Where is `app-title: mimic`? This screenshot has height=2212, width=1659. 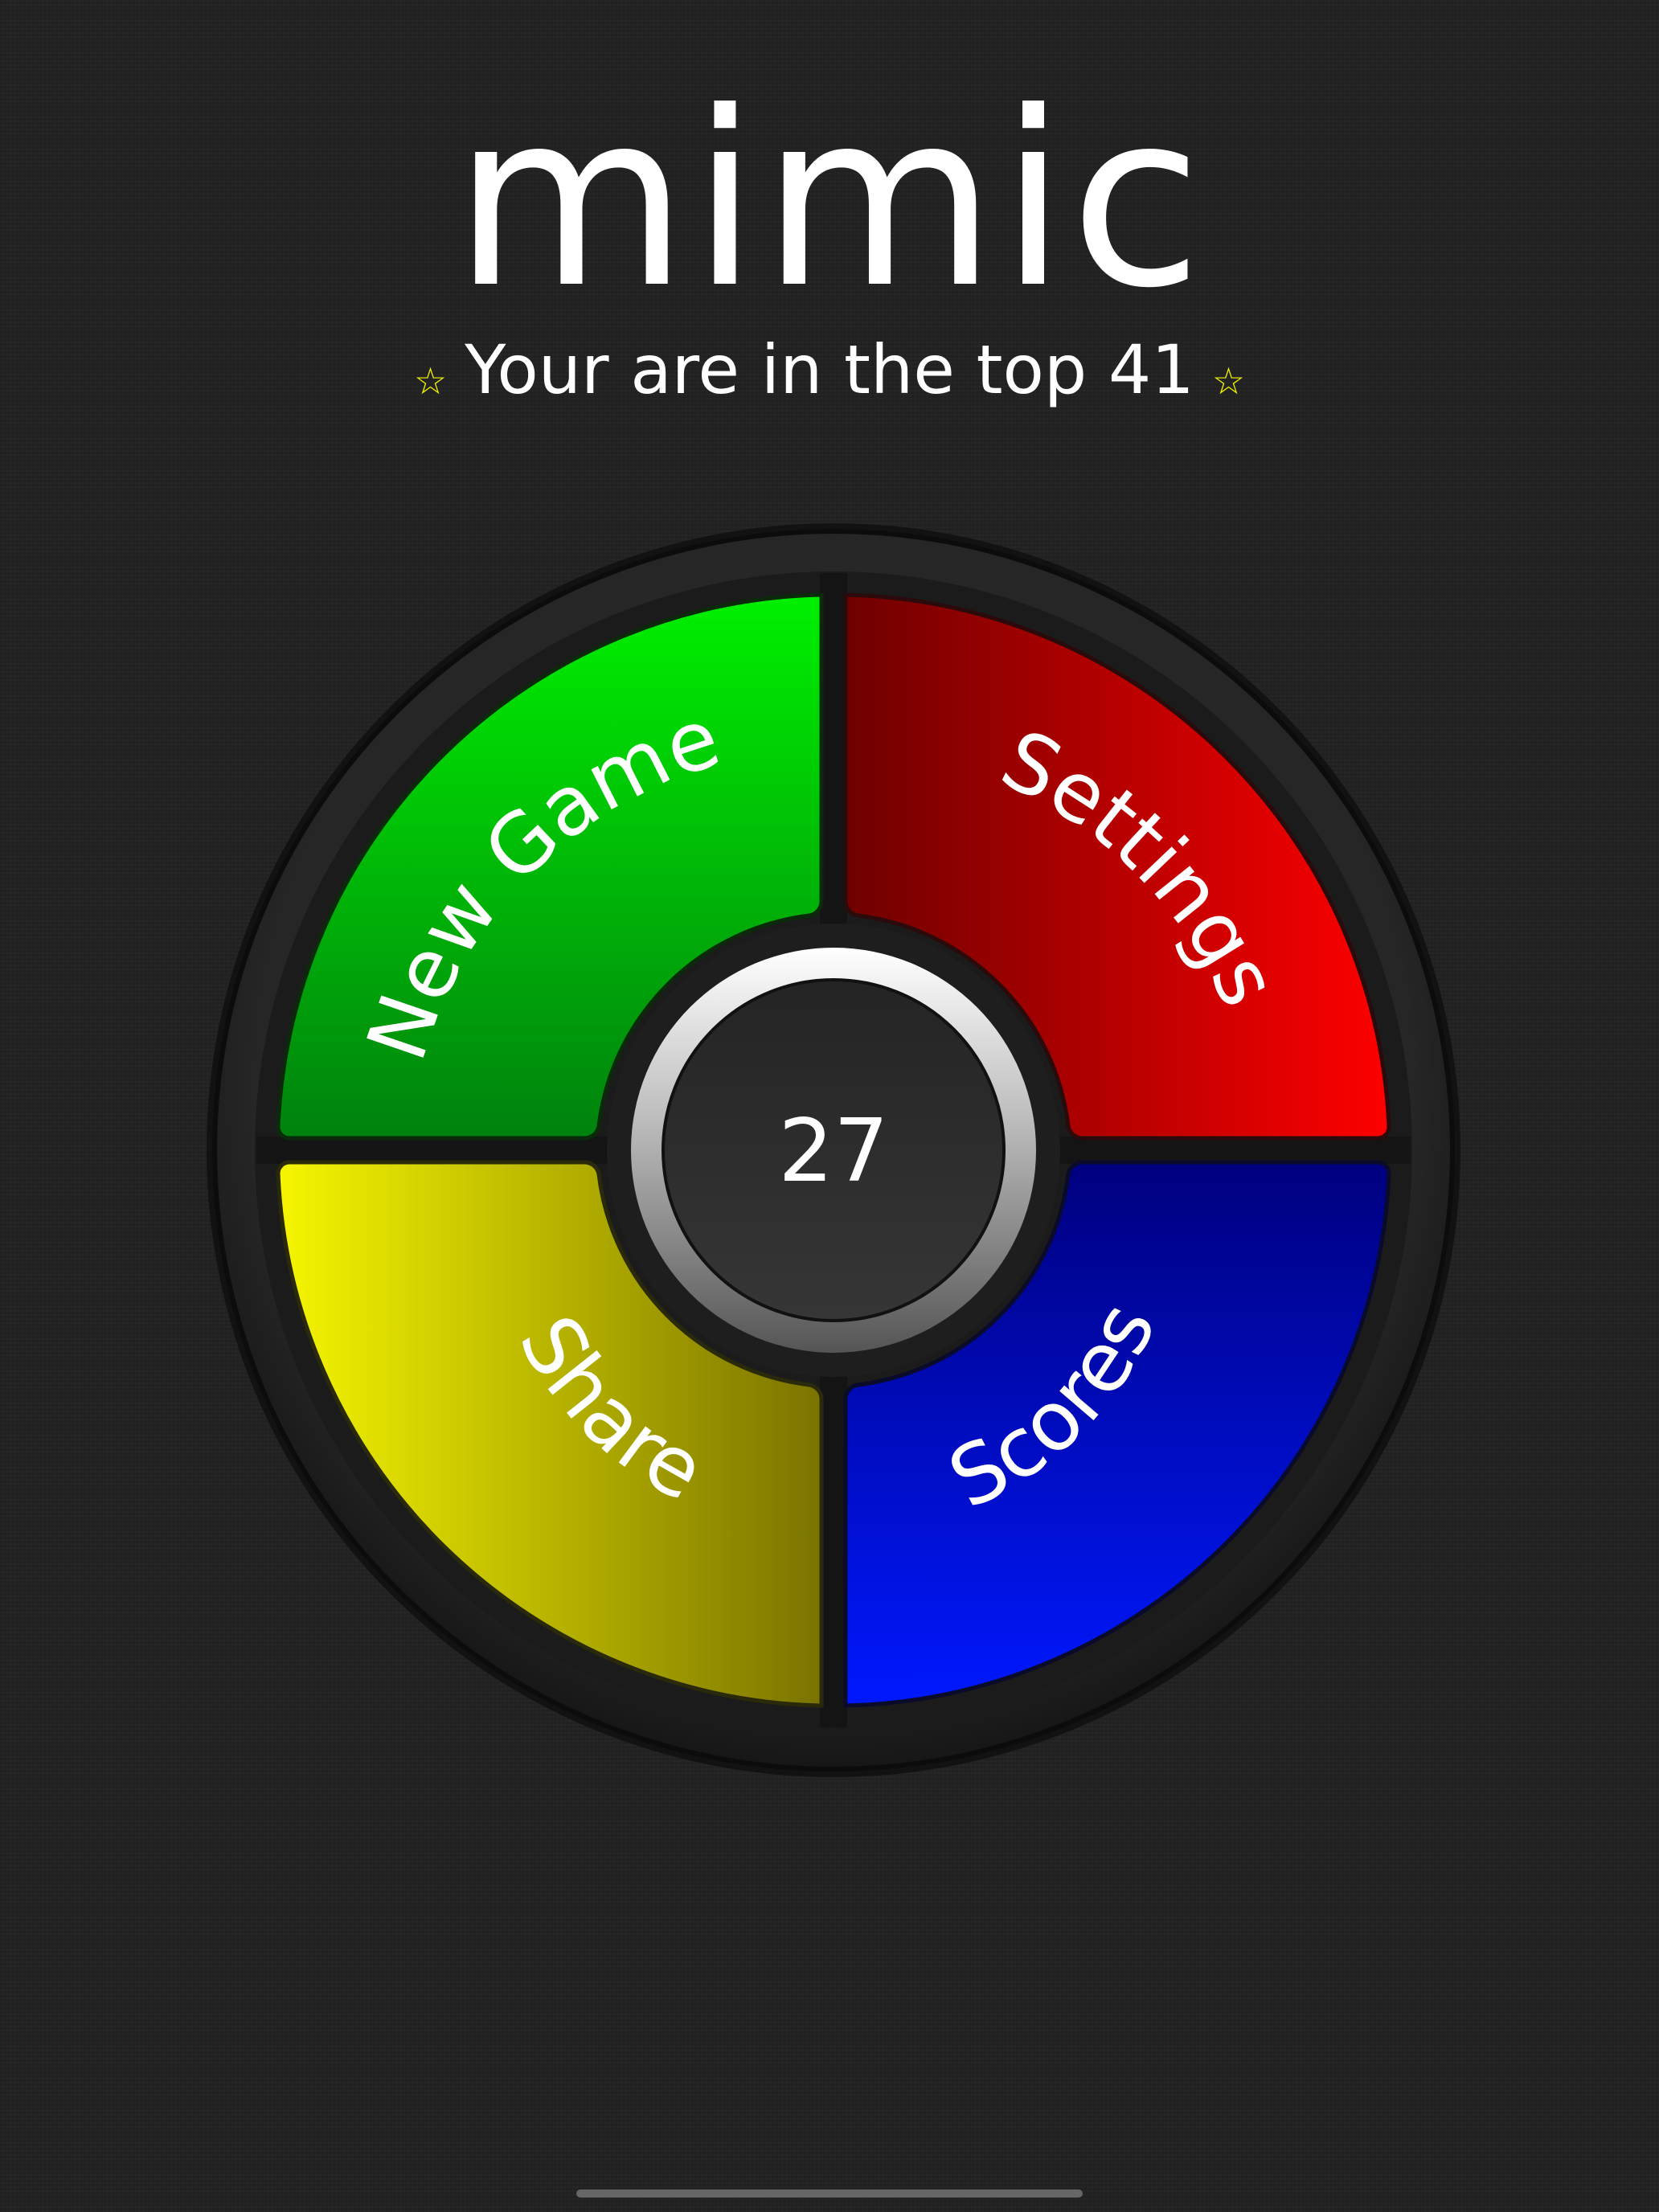
app-title: mimic is located at coordinates (829, 200).